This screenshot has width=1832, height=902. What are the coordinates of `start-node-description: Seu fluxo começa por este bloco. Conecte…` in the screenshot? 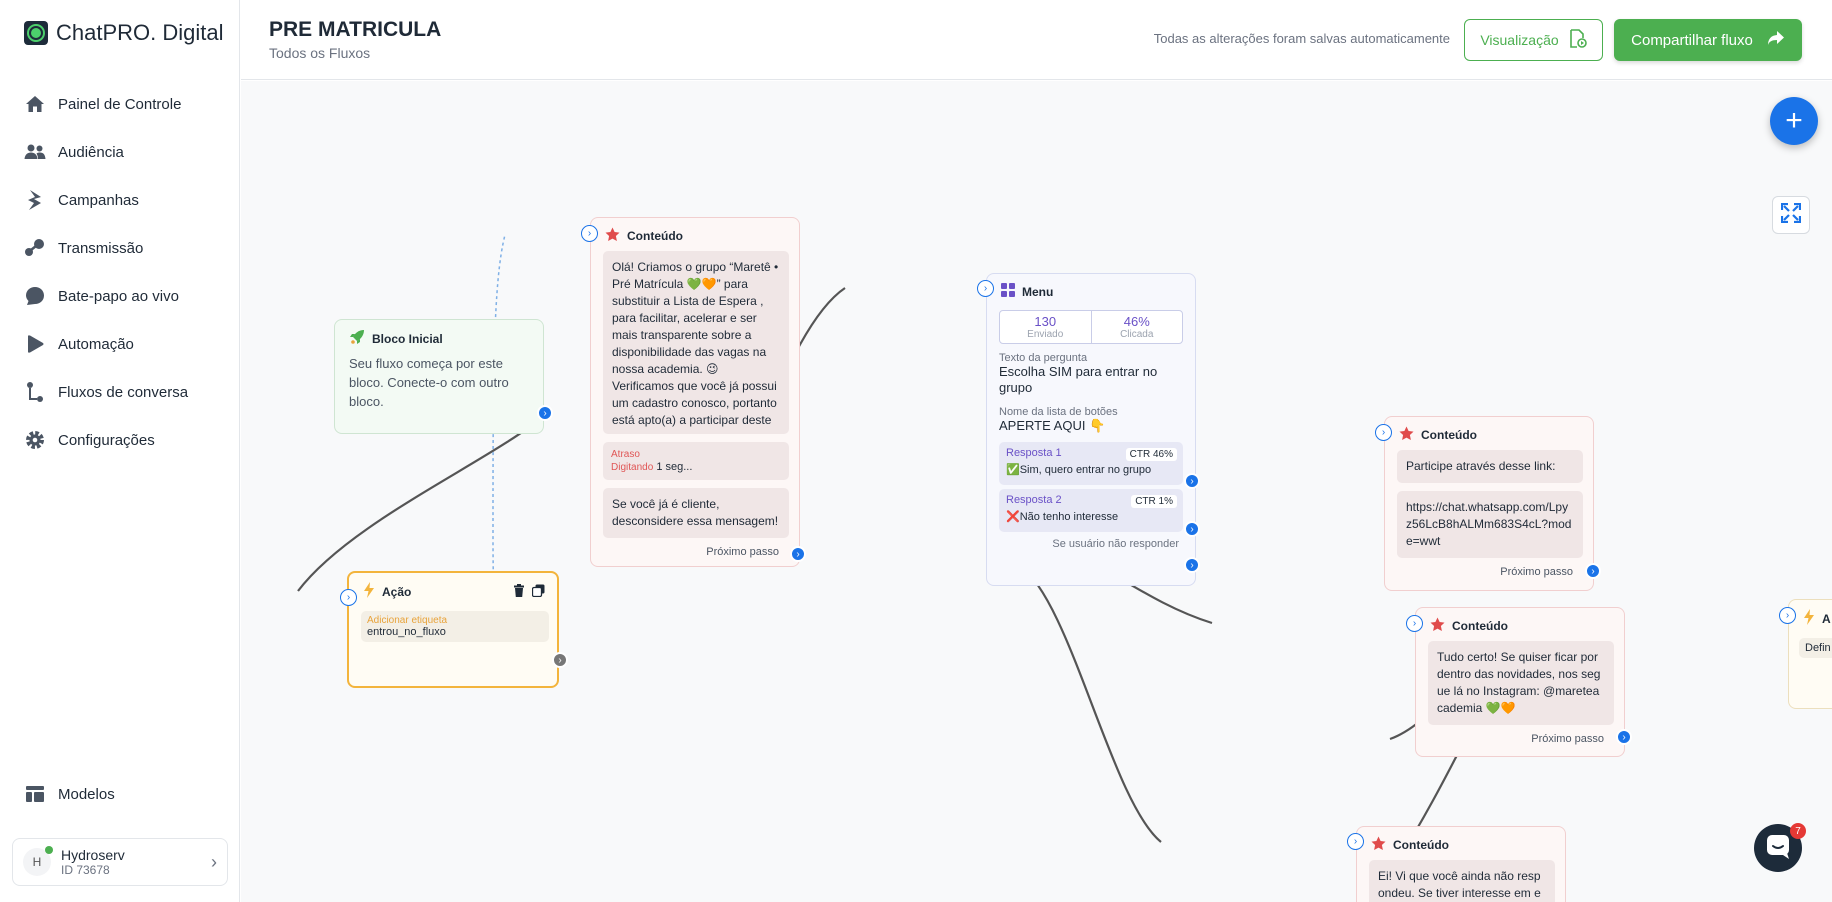 It's located at (429, 382).